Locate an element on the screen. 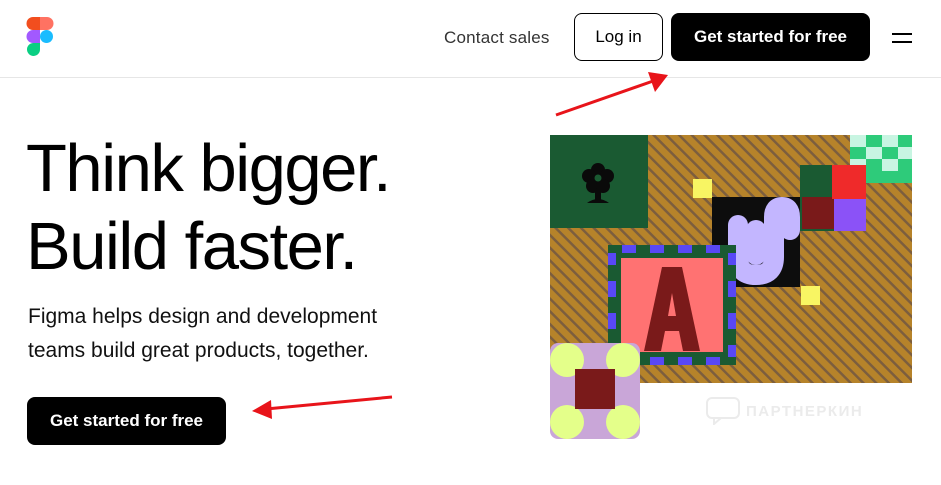 This screenshot has height=485, width=941. subtitle-line-2: teams build great products, together. is located at coordinates (198, 350).